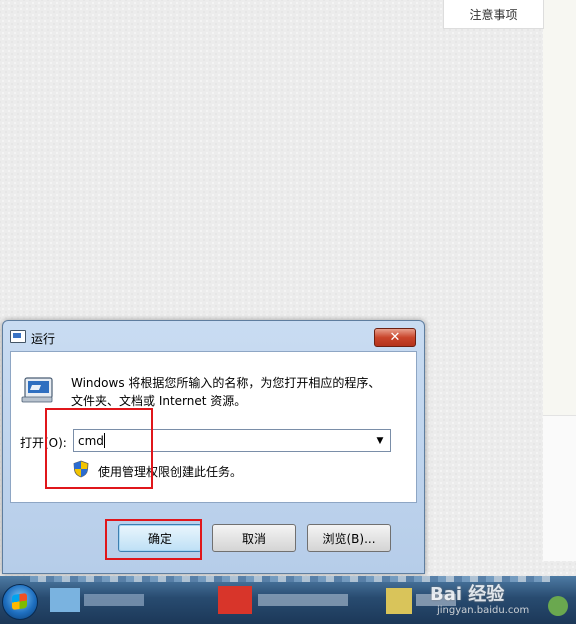  What do you see at coordinates (18, 336) in the screenshot?
I see `run-window-icon` at bounding box center [18, 336].